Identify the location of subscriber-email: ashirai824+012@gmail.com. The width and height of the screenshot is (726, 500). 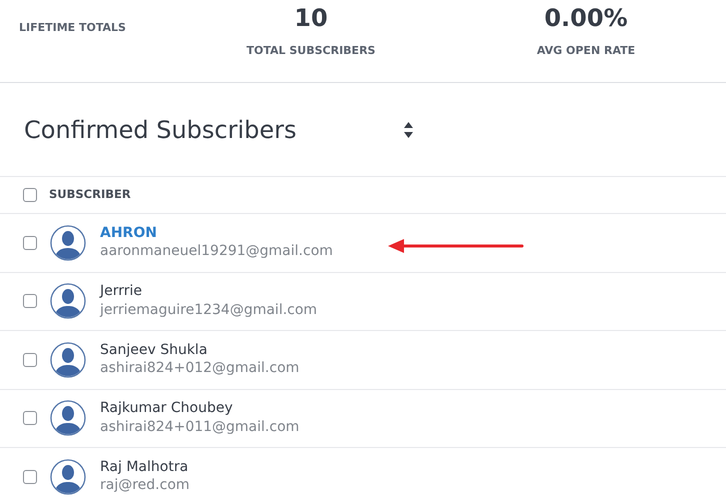
(200, 368).